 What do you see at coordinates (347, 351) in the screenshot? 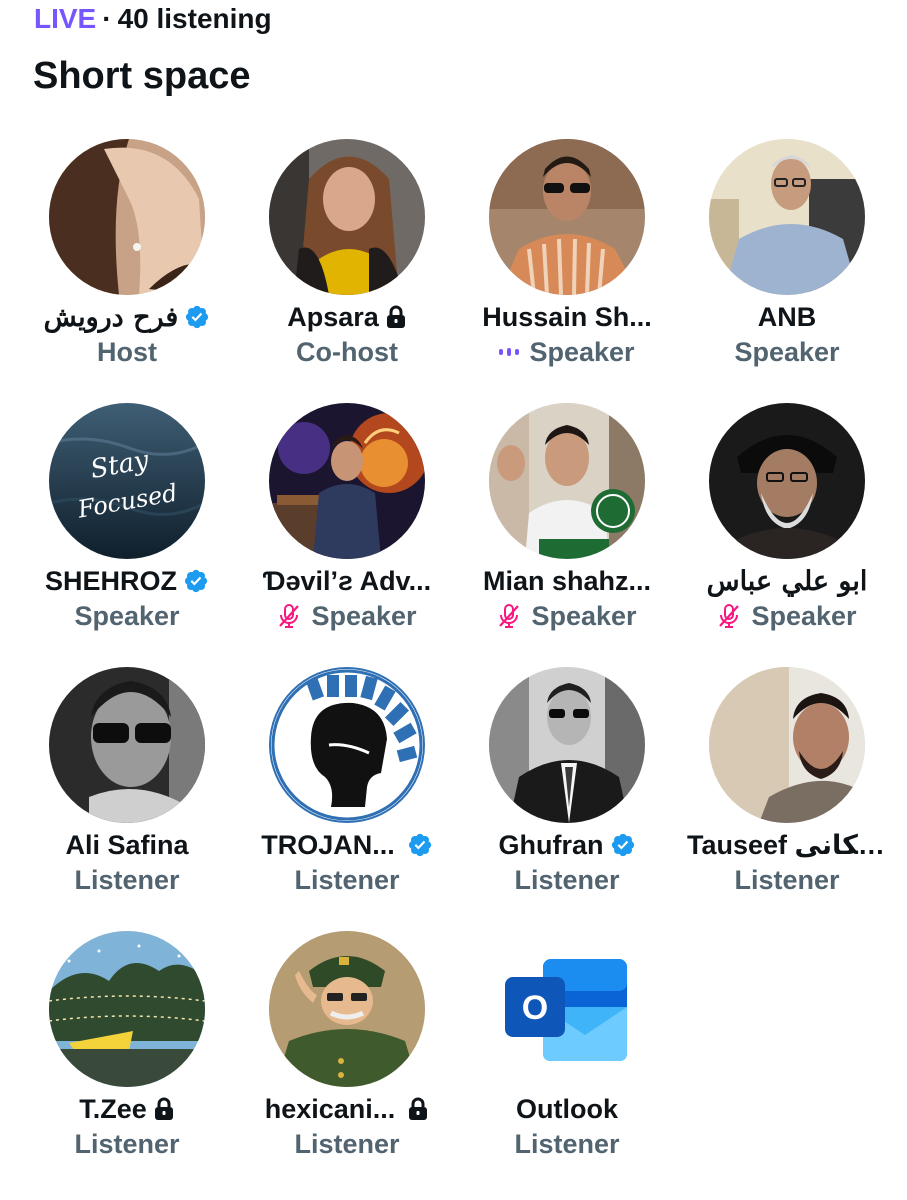
I see `participant-role: Co-host` at bounding box center [347, 351].